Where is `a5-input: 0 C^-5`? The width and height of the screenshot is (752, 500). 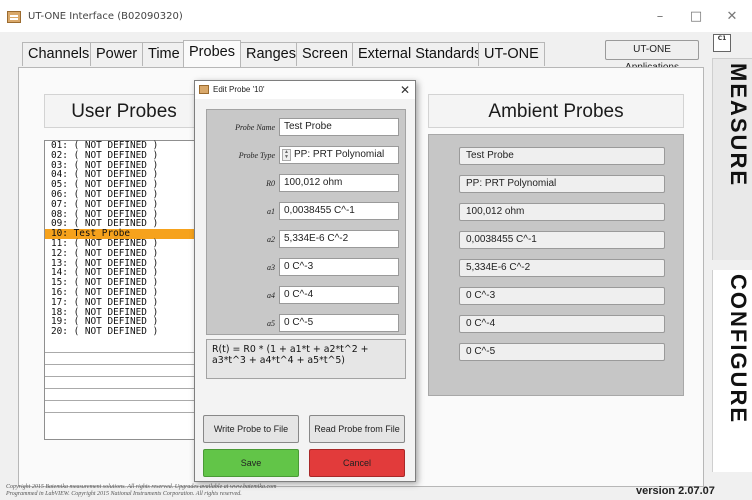
a5-input: 0 C^-5 is located at coordinates (339, 323).